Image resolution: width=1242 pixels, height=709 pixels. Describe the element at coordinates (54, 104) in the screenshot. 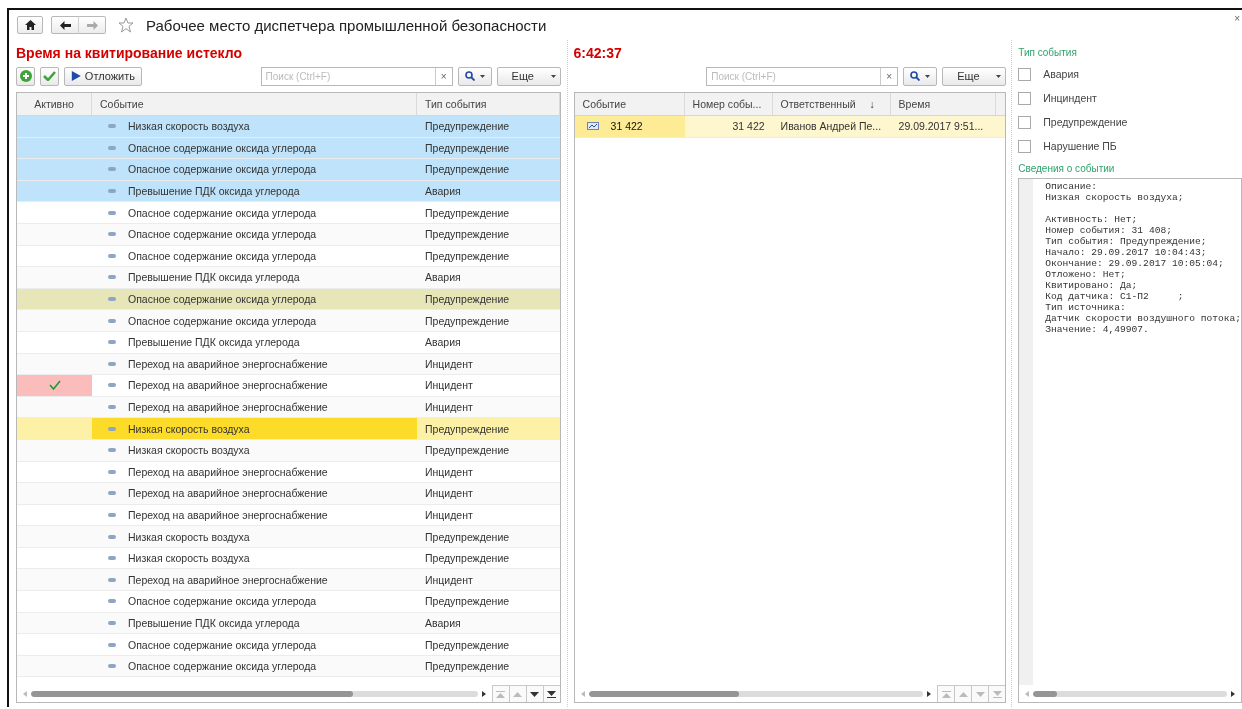

I see `column-header: Активно` at that location.